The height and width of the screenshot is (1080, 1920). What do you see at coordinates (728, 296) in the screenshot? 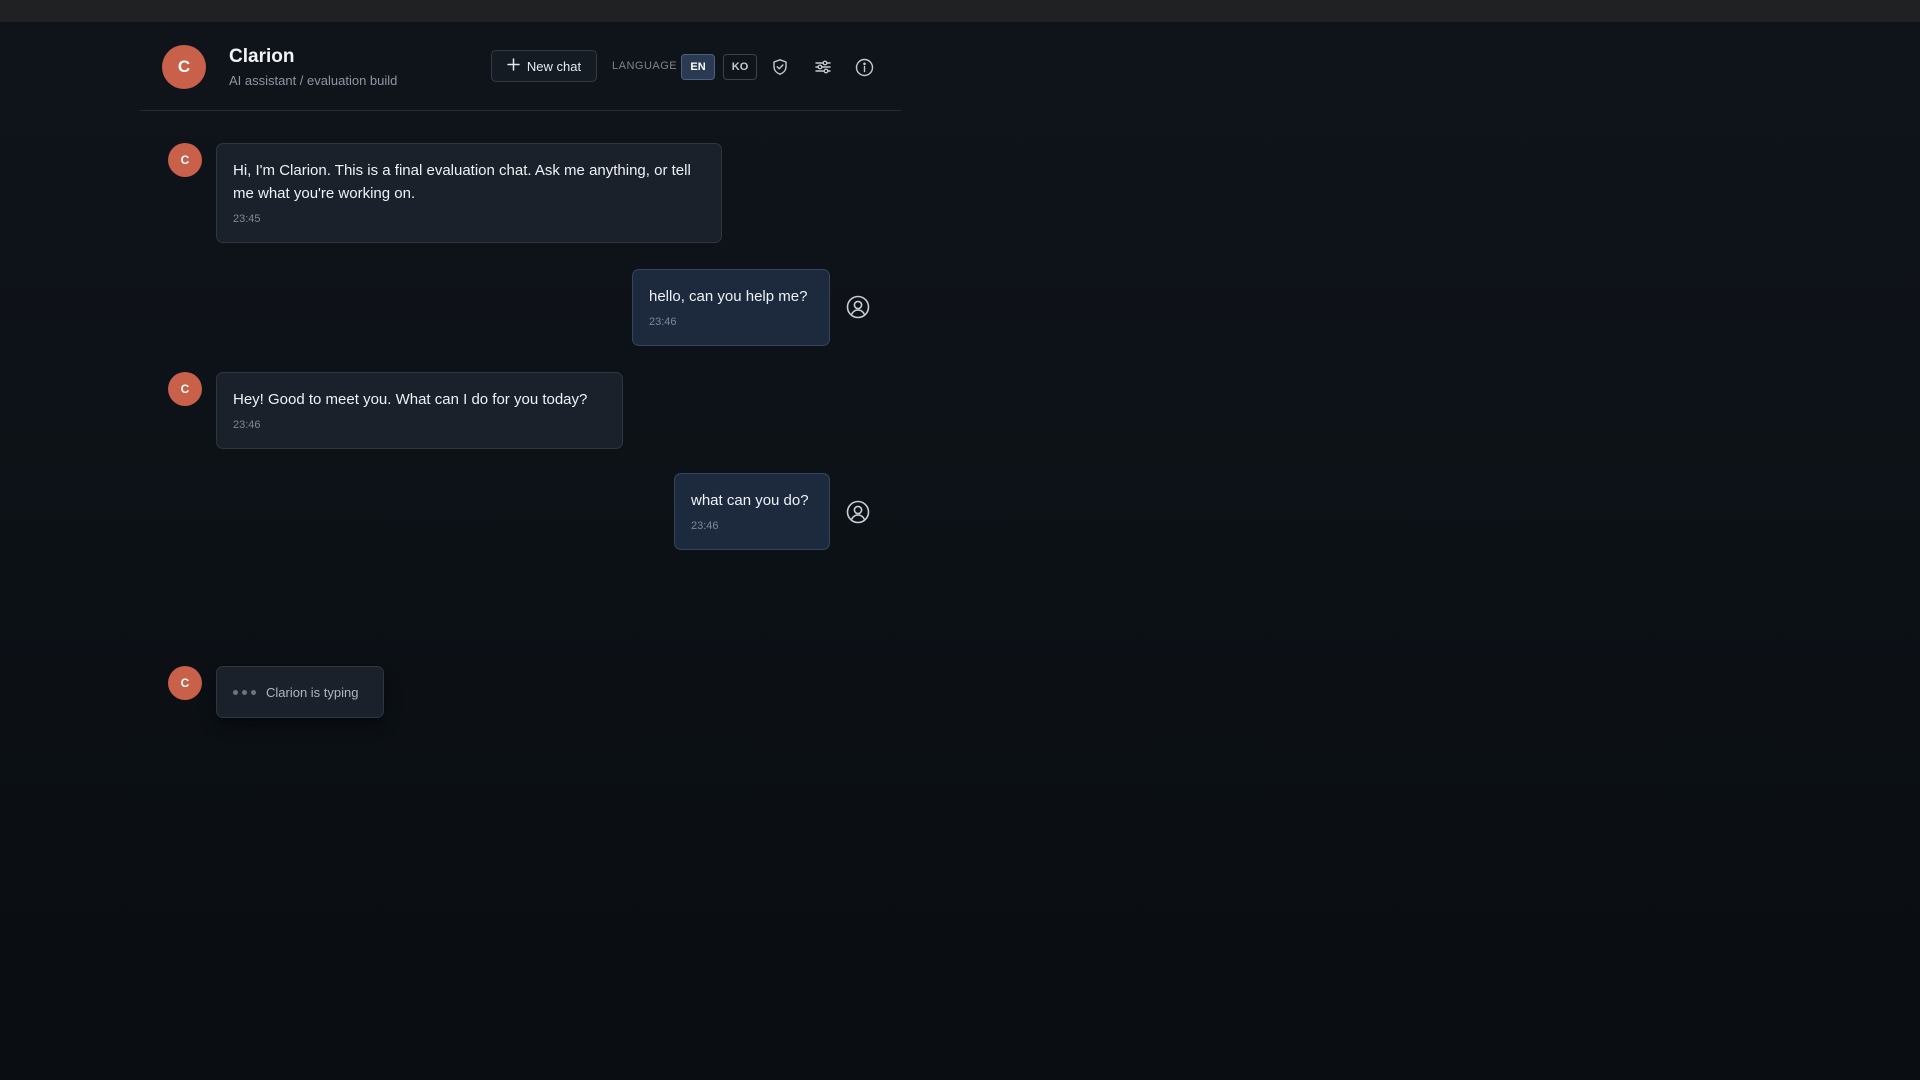
I see `message-text: hello, can you help me?` at bounding box center [728, 296].